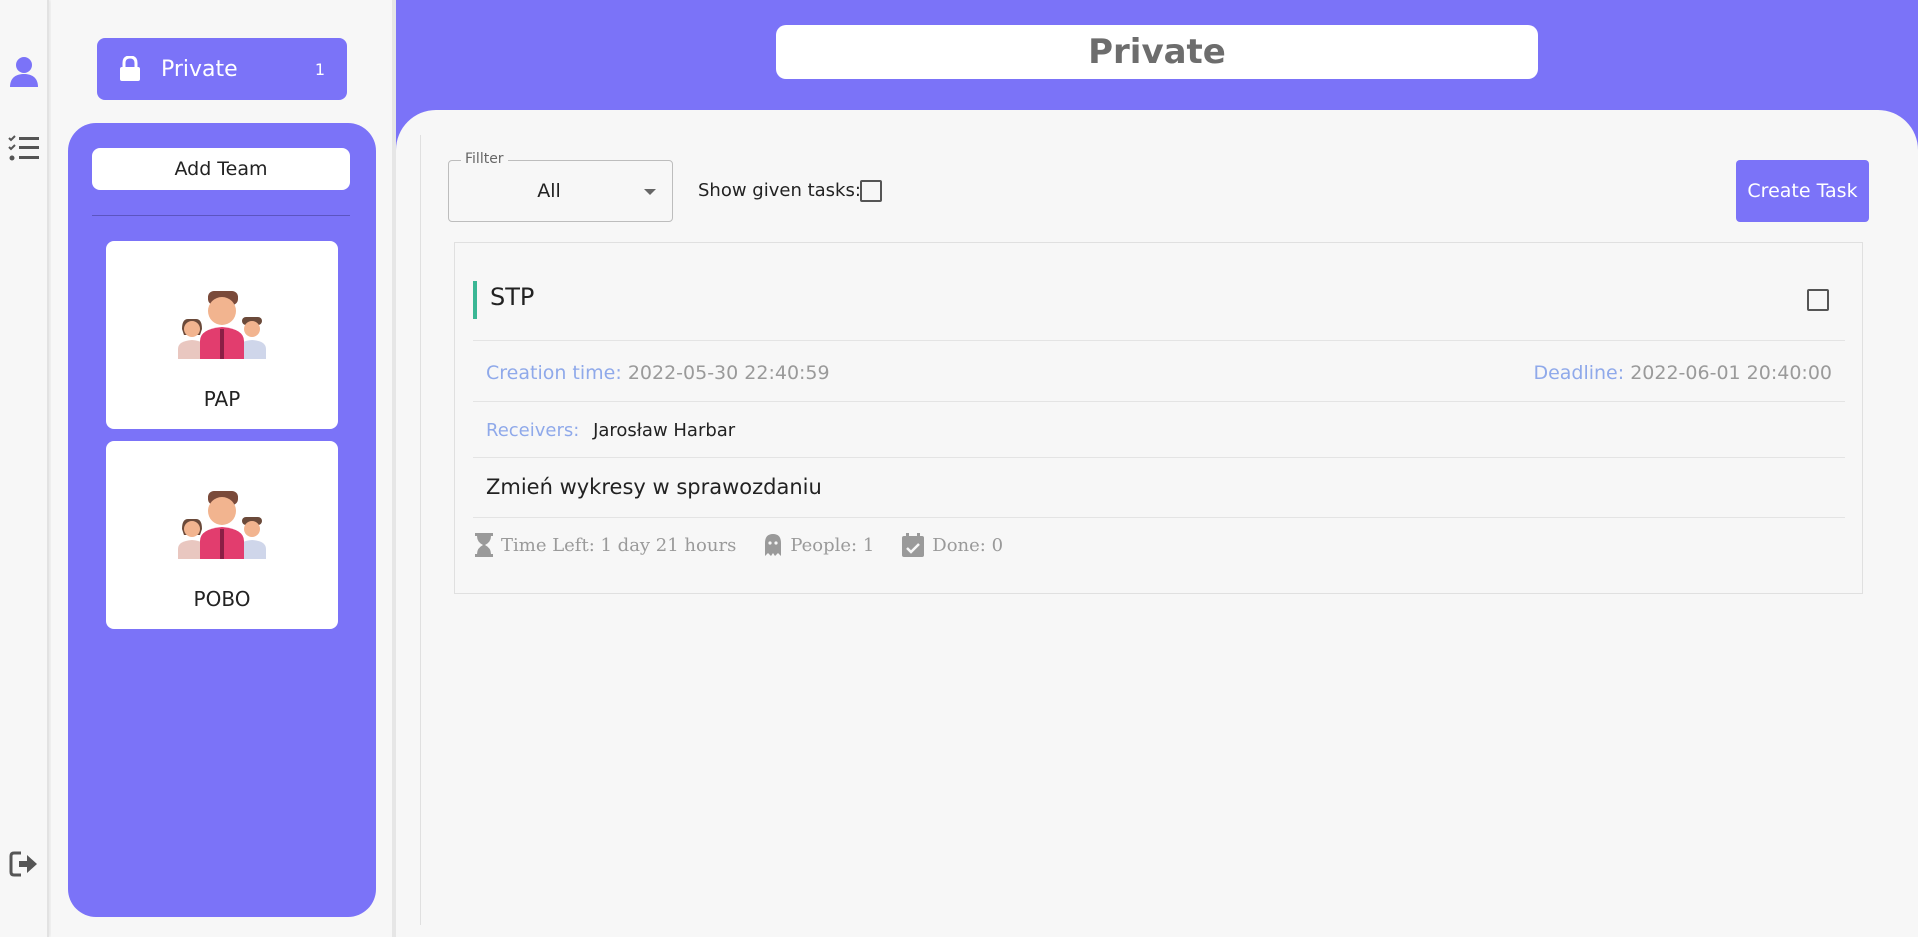 The image size is (1918, 937). What do you see at coordinates (319, 69) in the screenshot?
I see `private-count: 1` at bounding box center [319, 69].